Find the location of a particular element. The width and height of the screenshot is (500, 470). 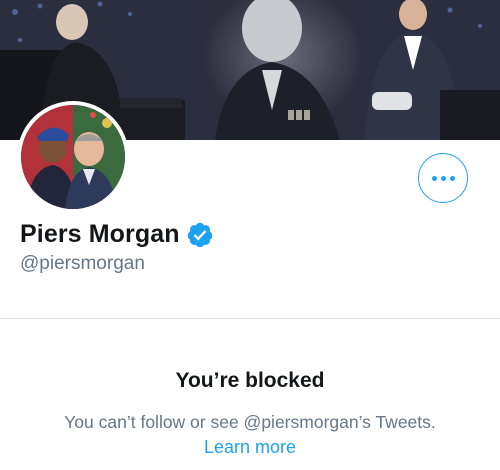

display-name: Piers Morgan is located at coordinates (100, 234).